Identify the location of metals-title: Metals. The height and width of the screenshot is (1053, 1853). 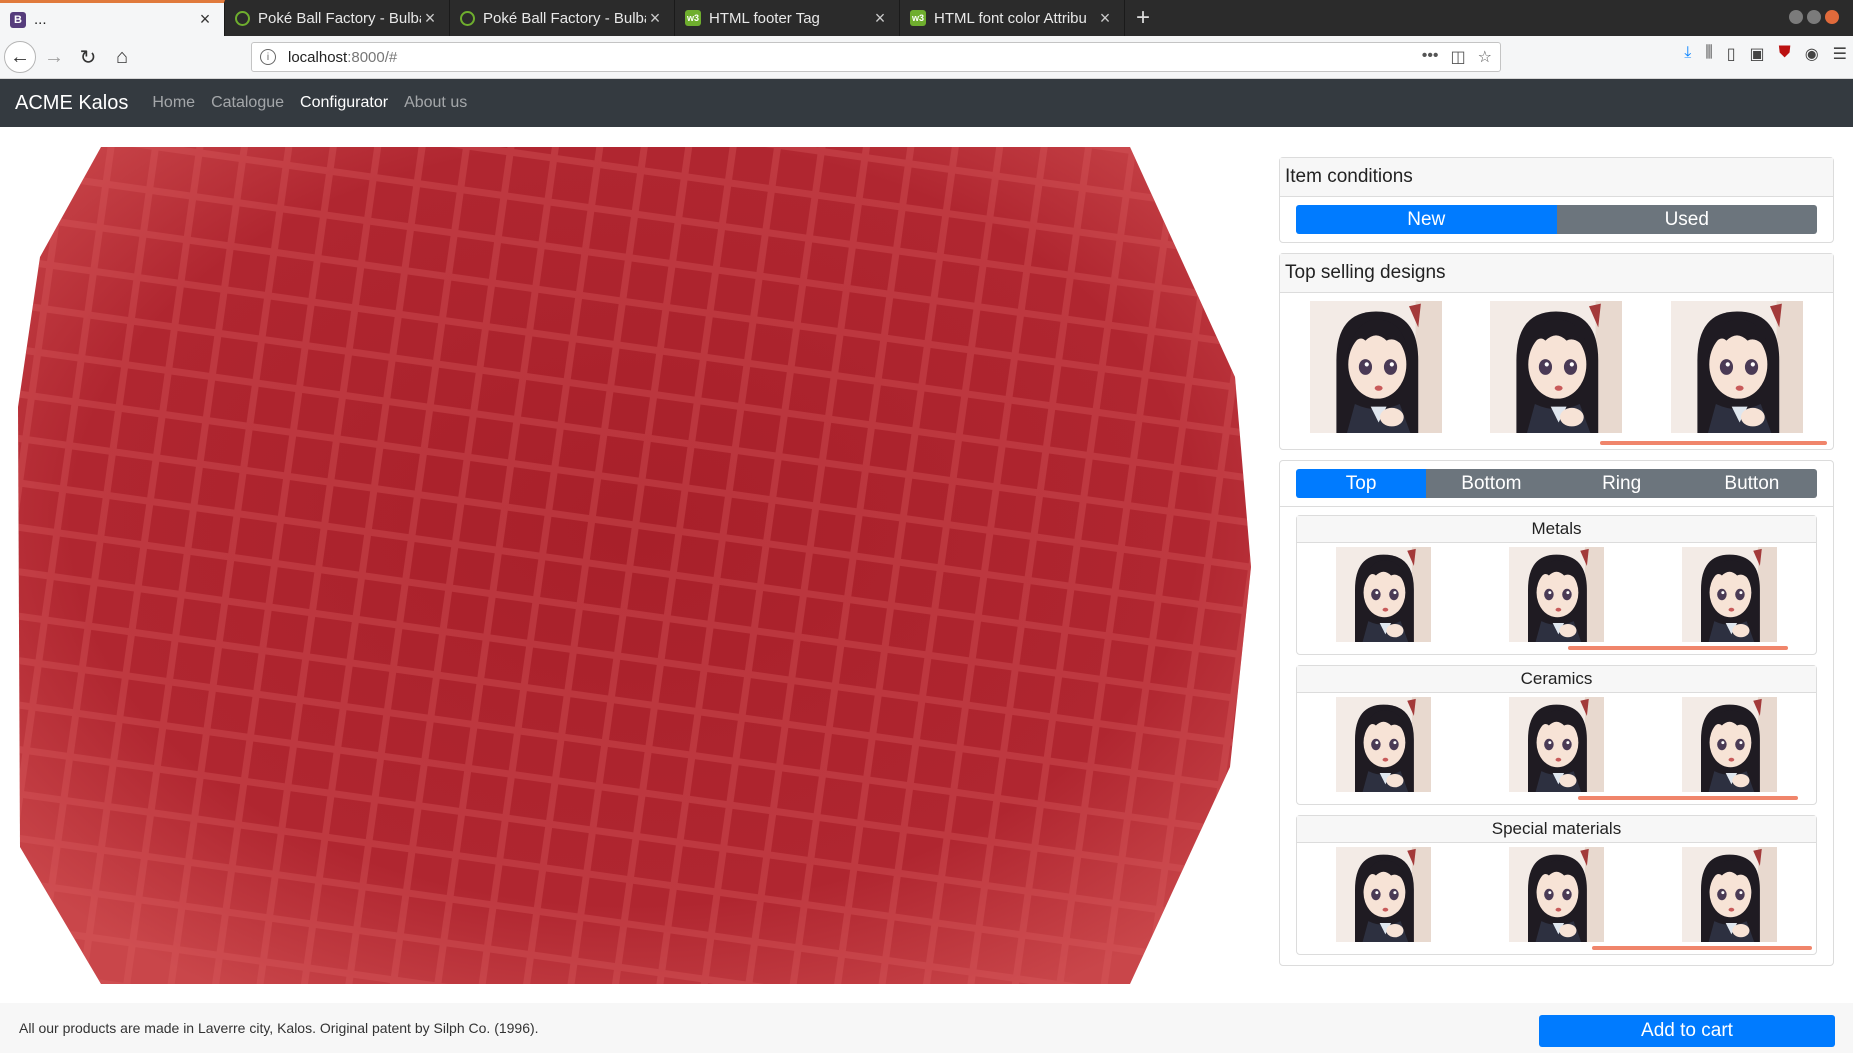
(1556, 529).